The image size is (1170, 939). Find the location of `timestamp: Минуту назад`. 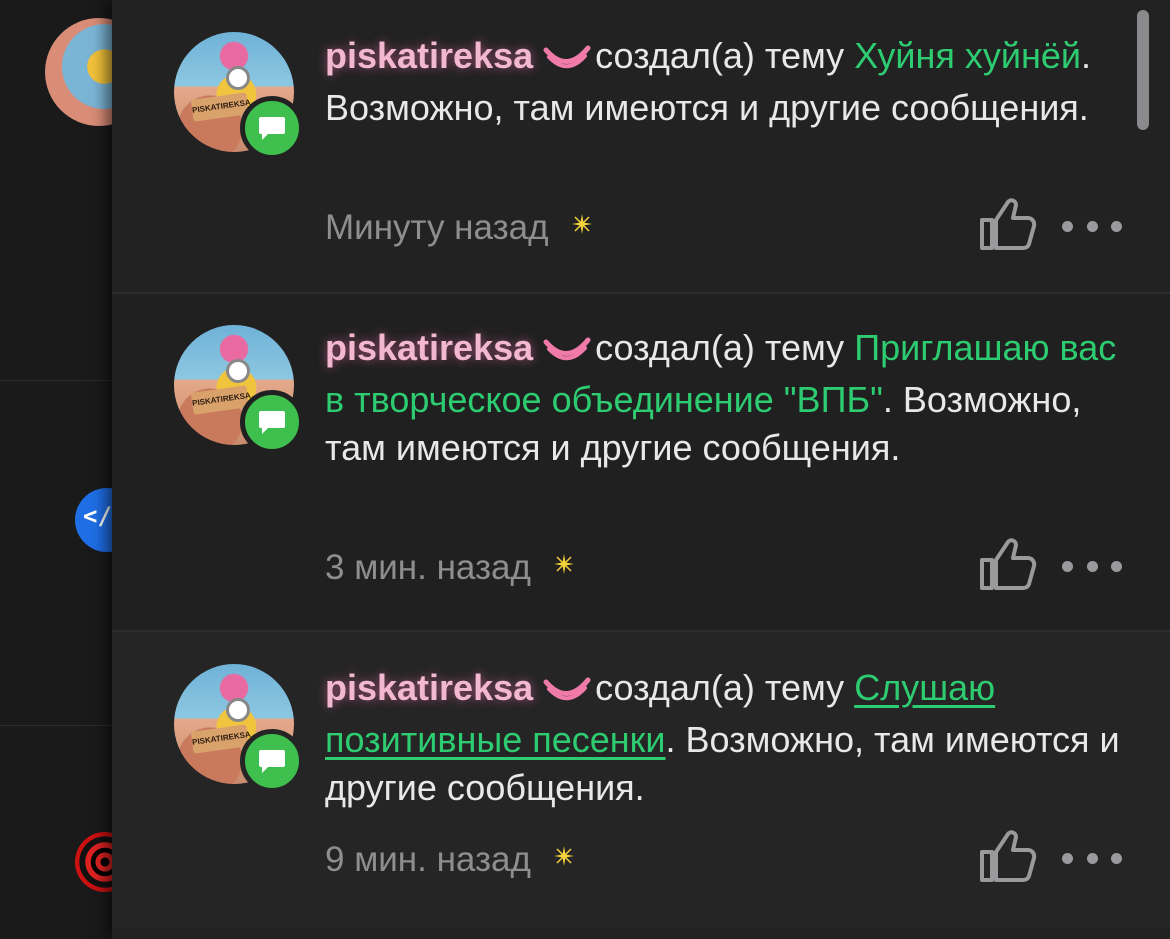

timestamp: Минуту назад is located at coordinates (459, 226).